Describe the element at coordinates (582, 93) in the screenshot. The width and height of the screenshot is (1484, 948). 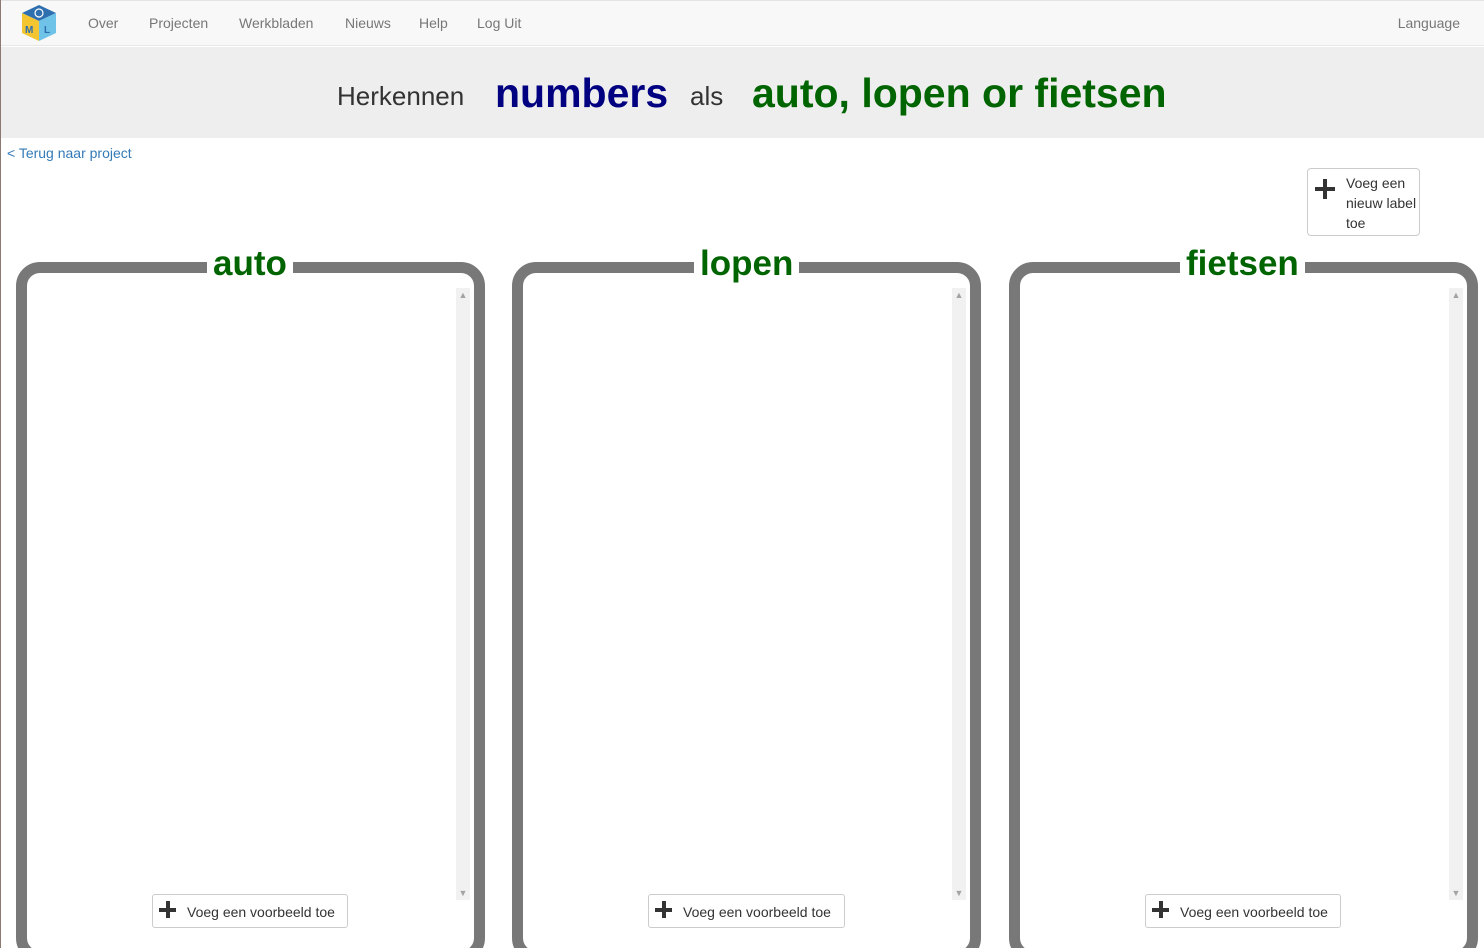
I see `header-project-type: numbers` at that location.